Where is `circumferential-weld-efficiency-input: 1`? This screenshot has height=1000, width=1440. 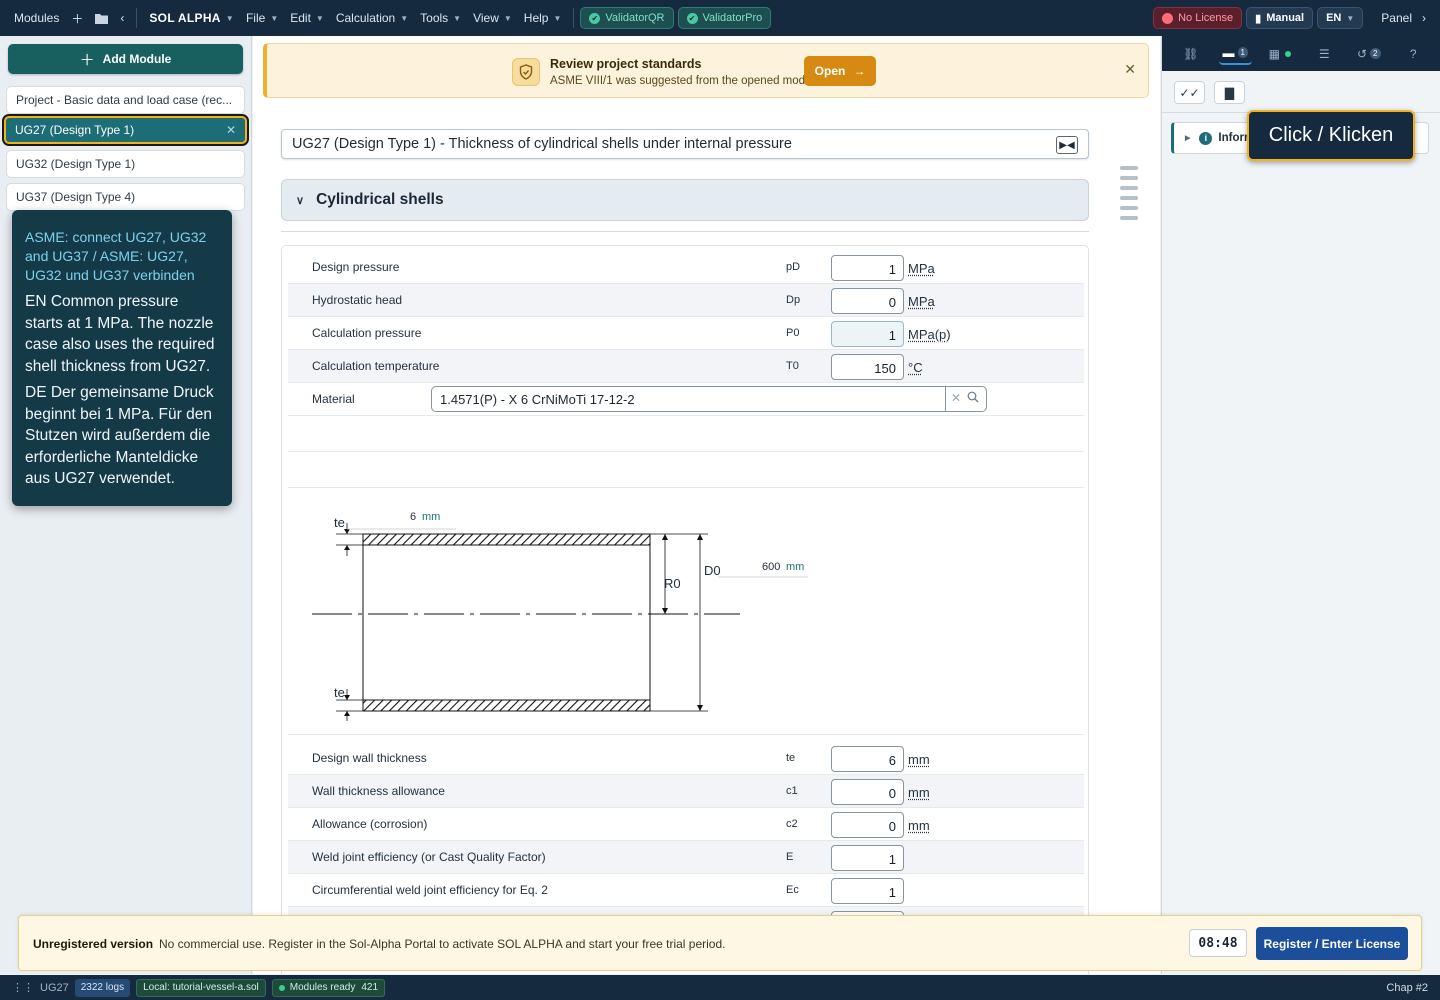
circumferential-weld-efficiency-input: 1 is located at coordinates (867, 891).